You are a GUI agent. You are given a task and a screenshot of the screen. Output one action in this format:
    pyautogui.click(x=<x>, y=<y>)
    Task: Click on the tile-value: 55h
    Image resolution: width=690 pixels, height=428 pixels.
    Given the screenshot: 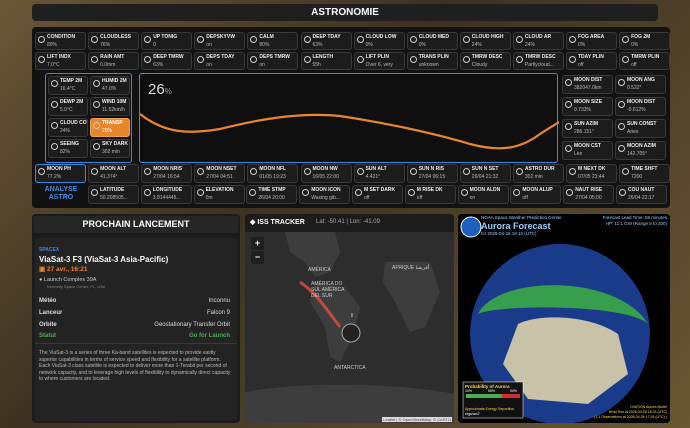 What is the action you would take?
    pyautogui.click(x=316, y=65)
    